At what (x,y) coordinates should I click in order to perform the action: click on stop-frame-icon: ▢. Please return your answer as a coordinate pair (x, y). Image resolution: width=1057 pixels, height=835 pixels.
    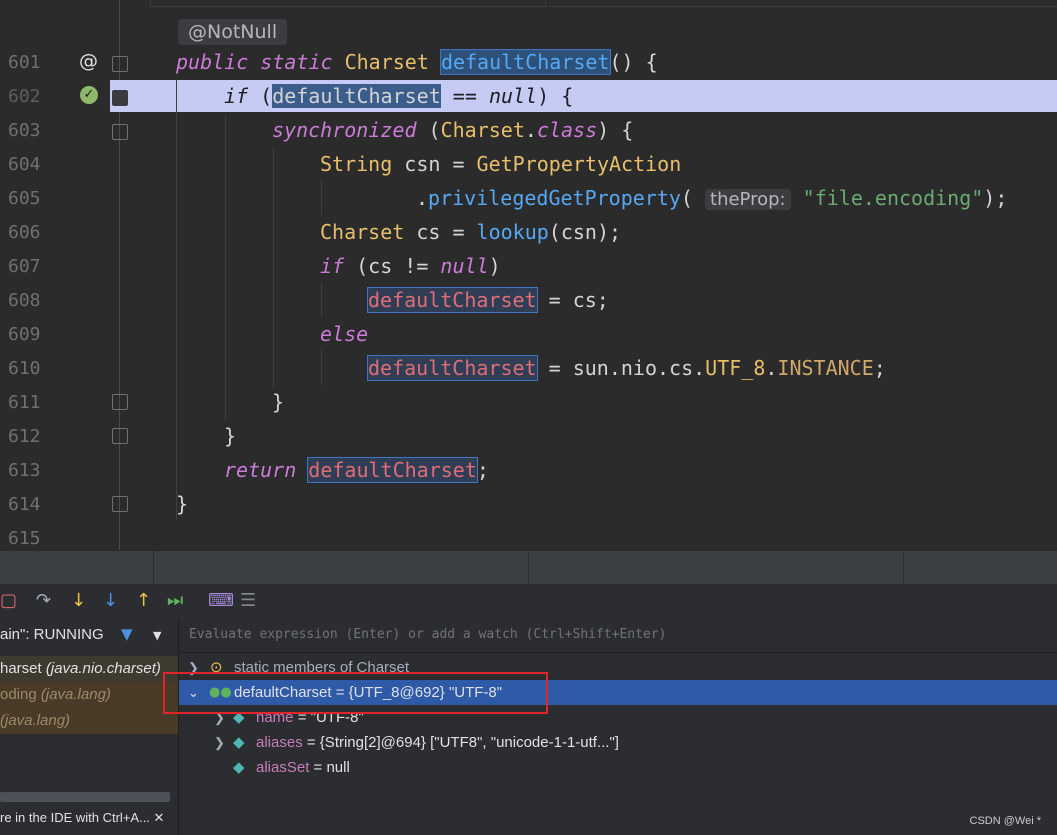
    Looking at the image, I should click on (8, 600).